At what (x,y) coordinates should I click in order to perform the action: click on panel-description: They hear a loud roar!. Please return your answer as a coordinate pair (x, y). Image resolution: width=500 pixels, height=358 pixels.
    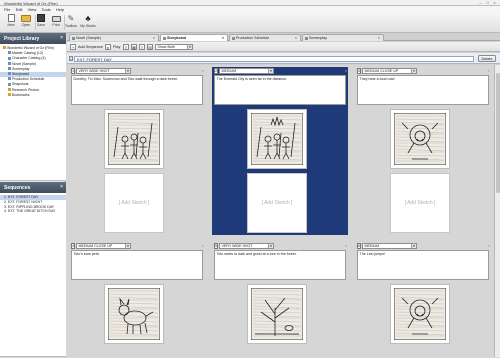
    Looking at the image, I should click on (423, 90).